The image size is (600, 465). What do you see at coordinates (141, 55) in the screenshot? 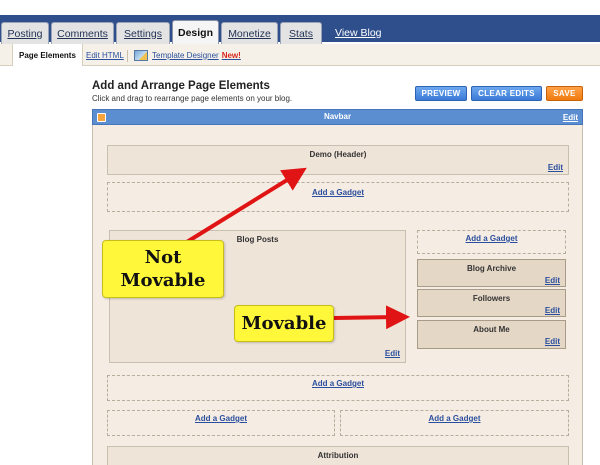
I see `template-designer-icon` at bounding box center [141, 55].